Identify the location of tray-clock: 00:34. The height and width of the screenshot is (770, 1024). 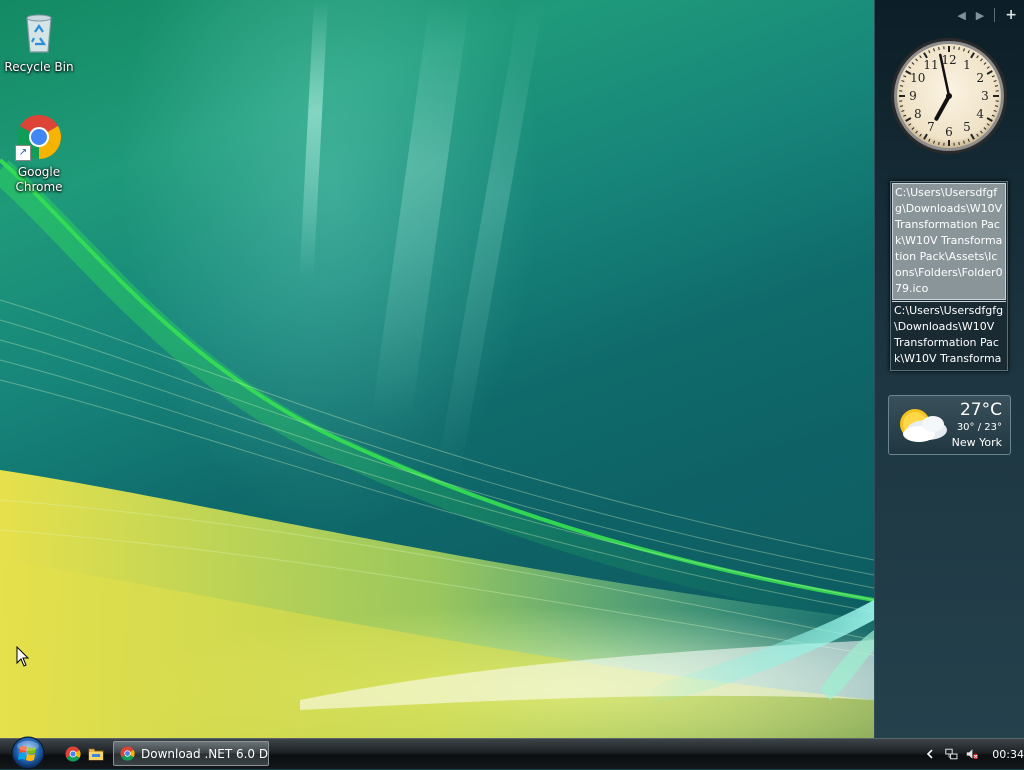
(1008, 754).